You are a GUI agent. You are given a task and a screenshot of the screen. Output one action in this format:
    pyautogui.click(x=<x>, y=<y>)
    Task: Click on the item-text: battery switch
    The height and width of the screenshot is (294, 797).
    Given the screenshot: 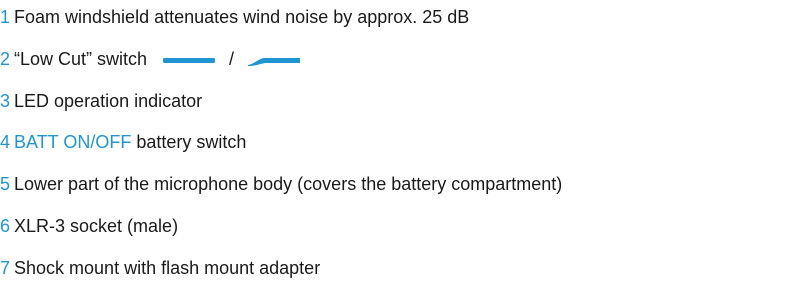 What is the action you would take?
    pyautogui.click(x=191, y=142)
    